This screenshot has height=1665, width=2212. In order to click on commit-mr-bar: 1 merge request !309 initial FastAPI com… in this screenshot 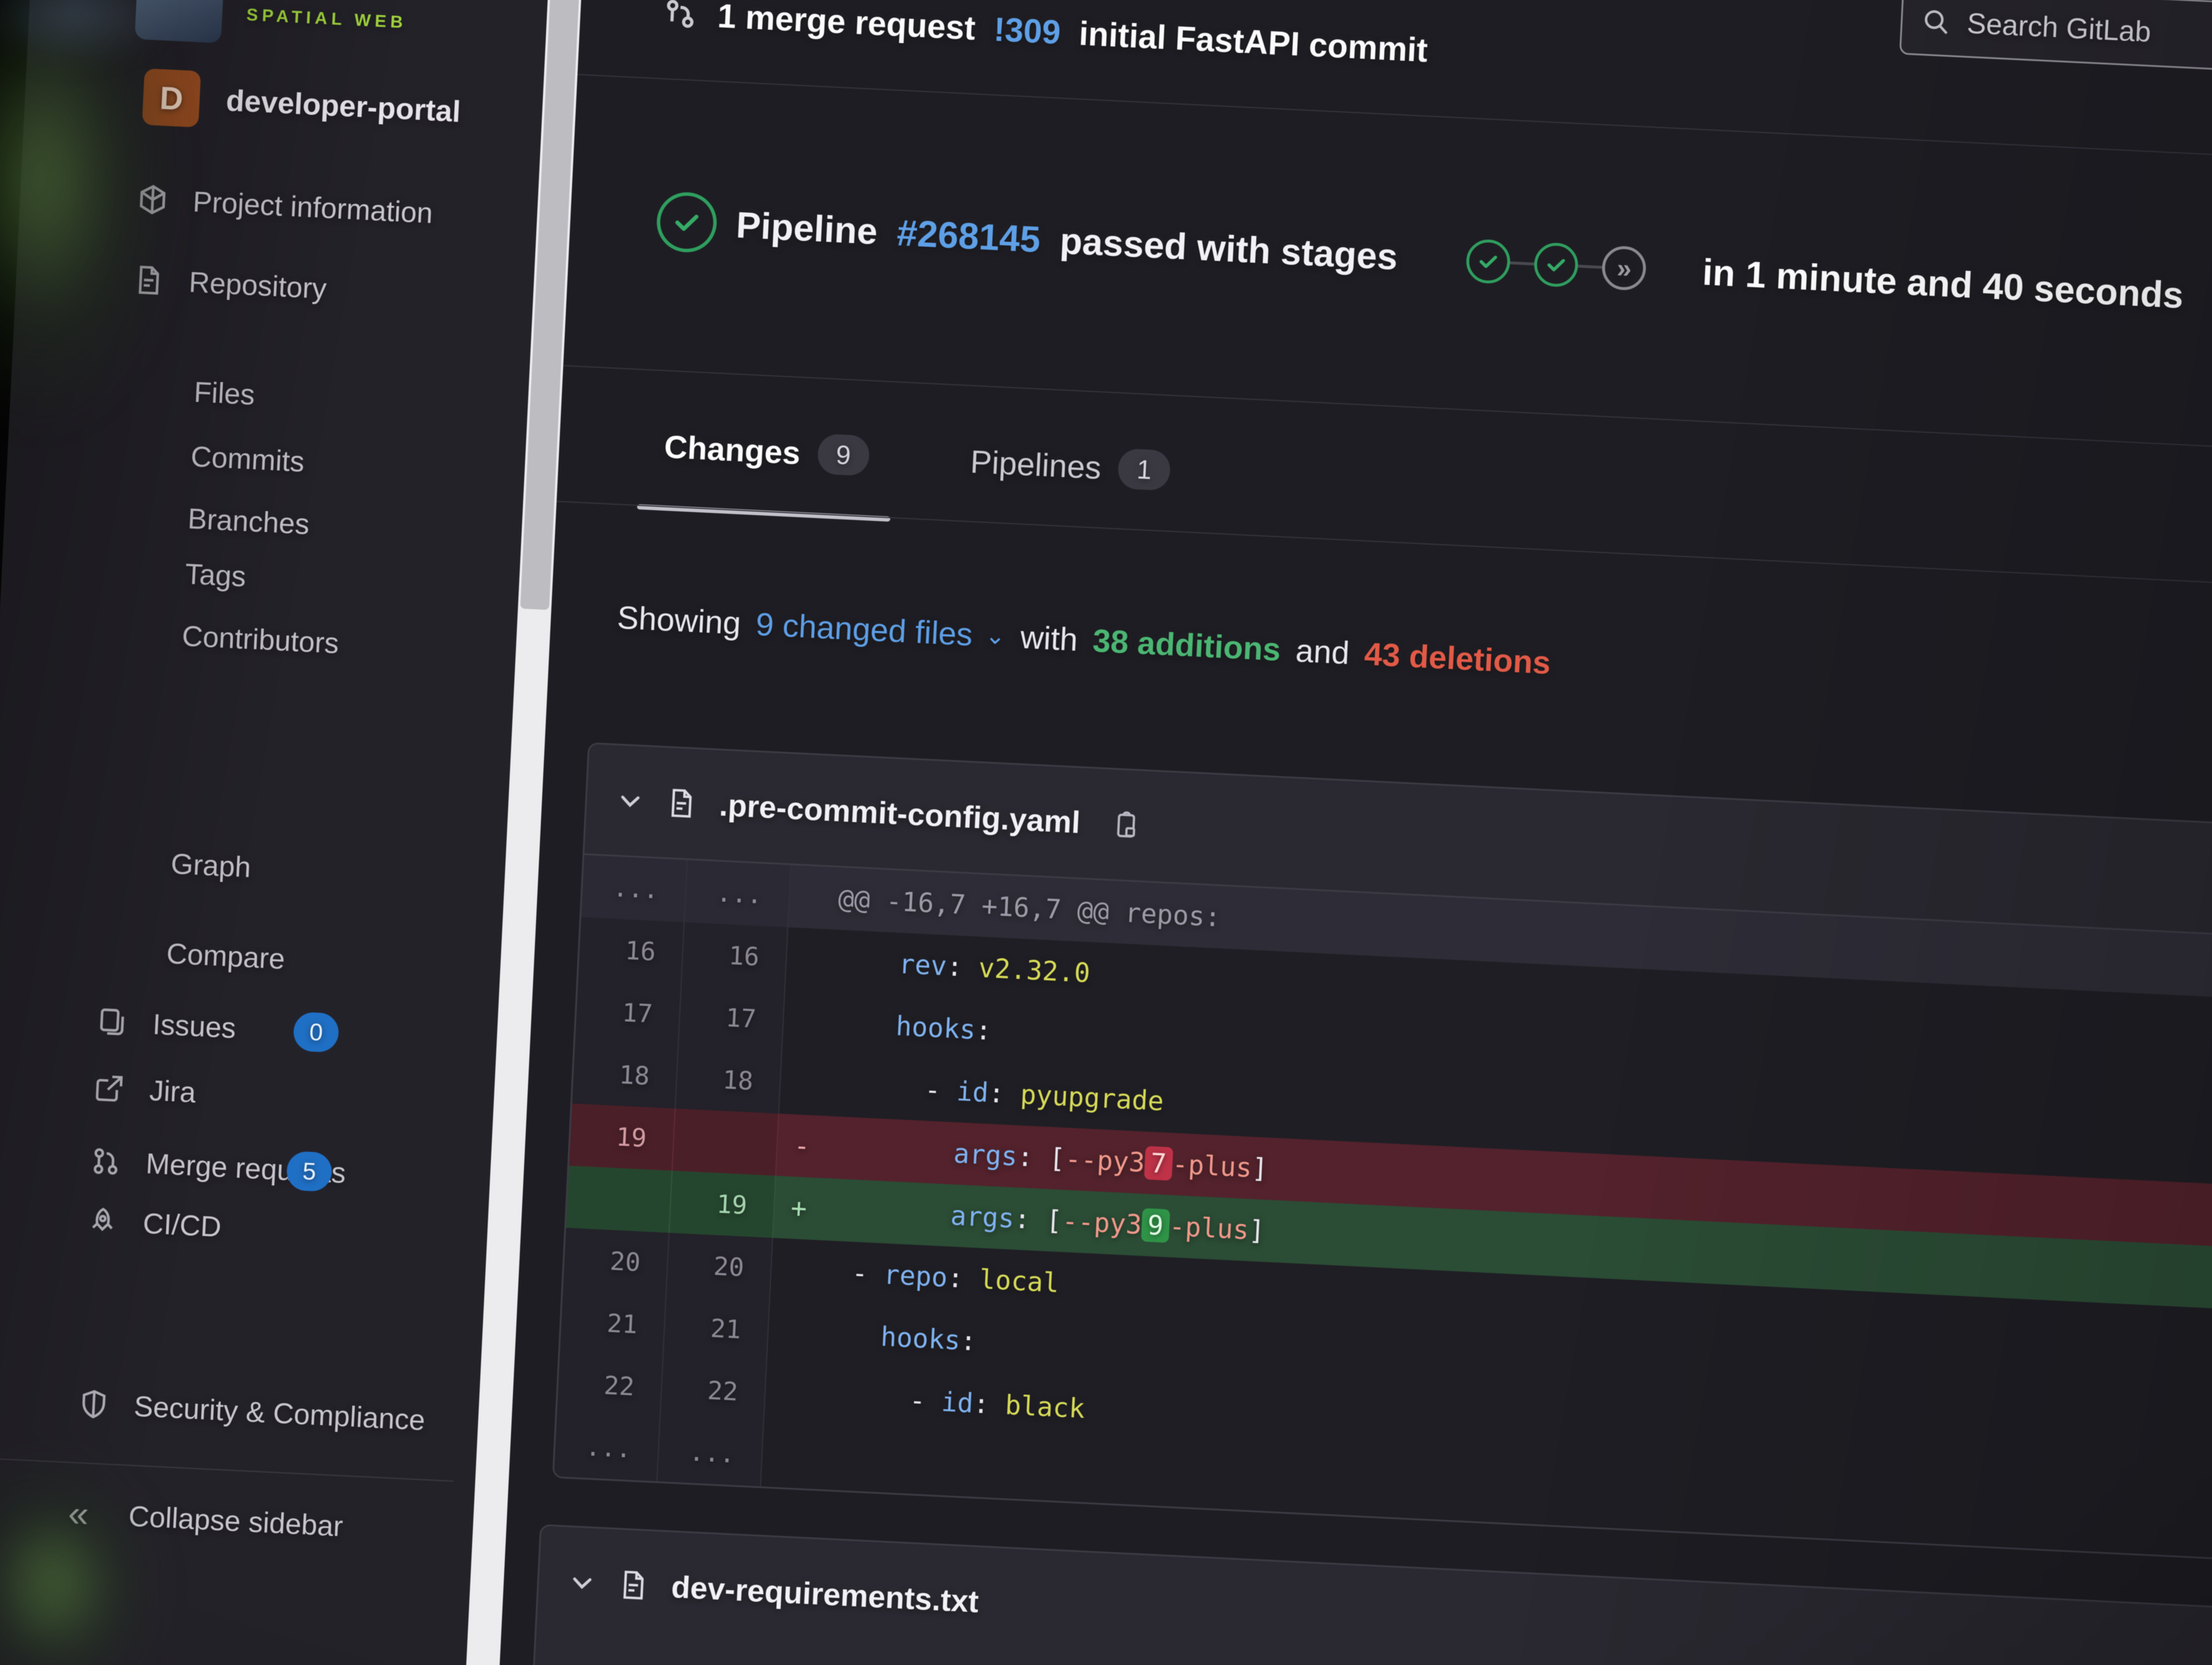, I will do `click(1045, 43)`.